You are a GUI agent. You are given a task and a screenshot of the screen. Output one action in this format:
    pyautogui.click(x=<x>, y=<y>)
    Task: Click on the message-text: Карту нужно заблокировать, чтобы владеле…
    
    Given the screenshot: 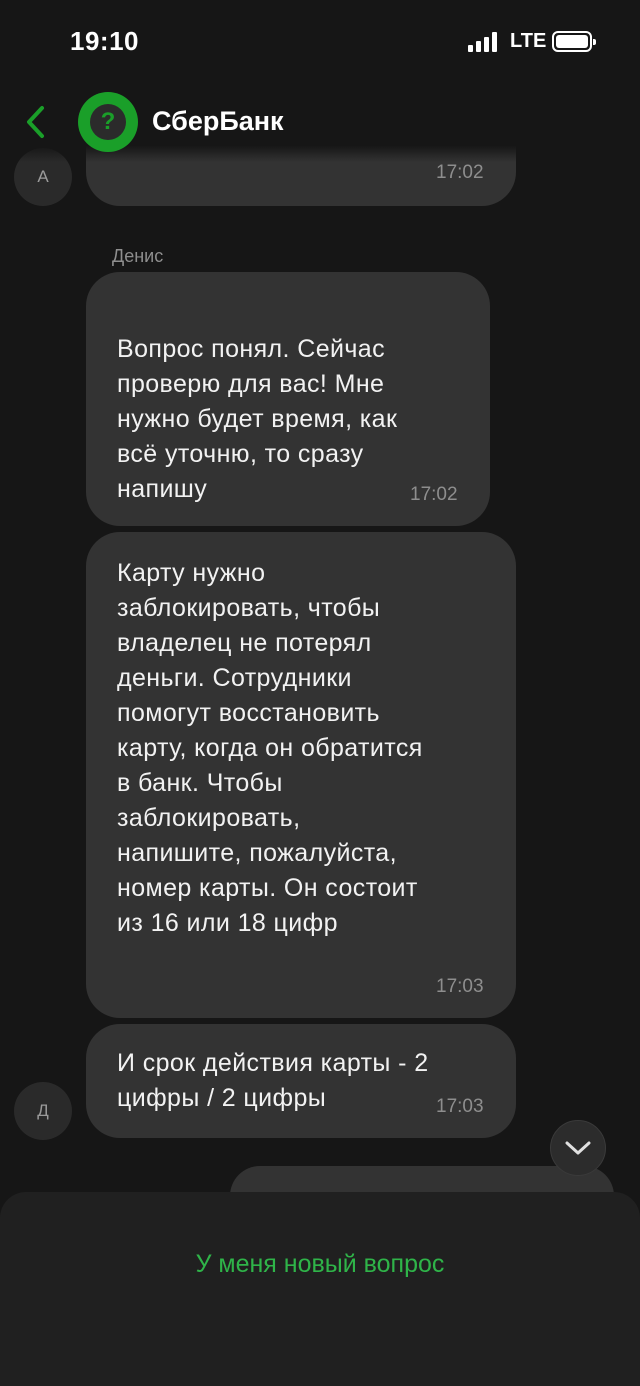 What is the action you would take?
    pyautogui.click(x=270, y=748)
    